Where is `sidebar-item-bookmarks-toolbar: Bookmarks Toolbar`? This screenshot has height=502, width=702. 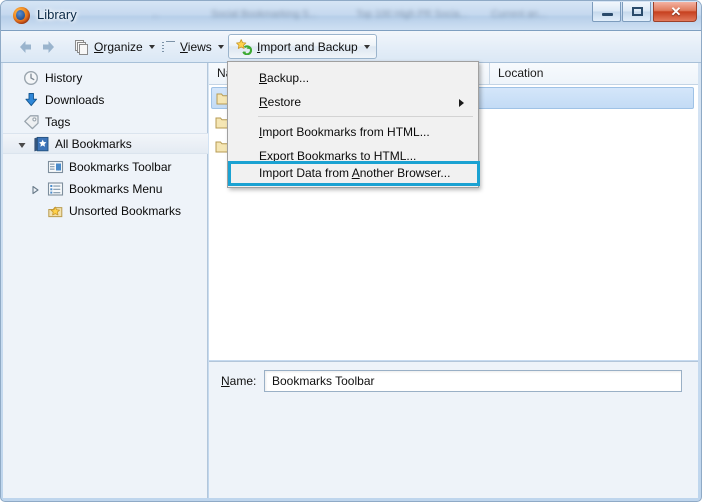 sidebar-item-bookmarks-toolbar: Bookmarks Toolbar is located at coordinates (109, 166).